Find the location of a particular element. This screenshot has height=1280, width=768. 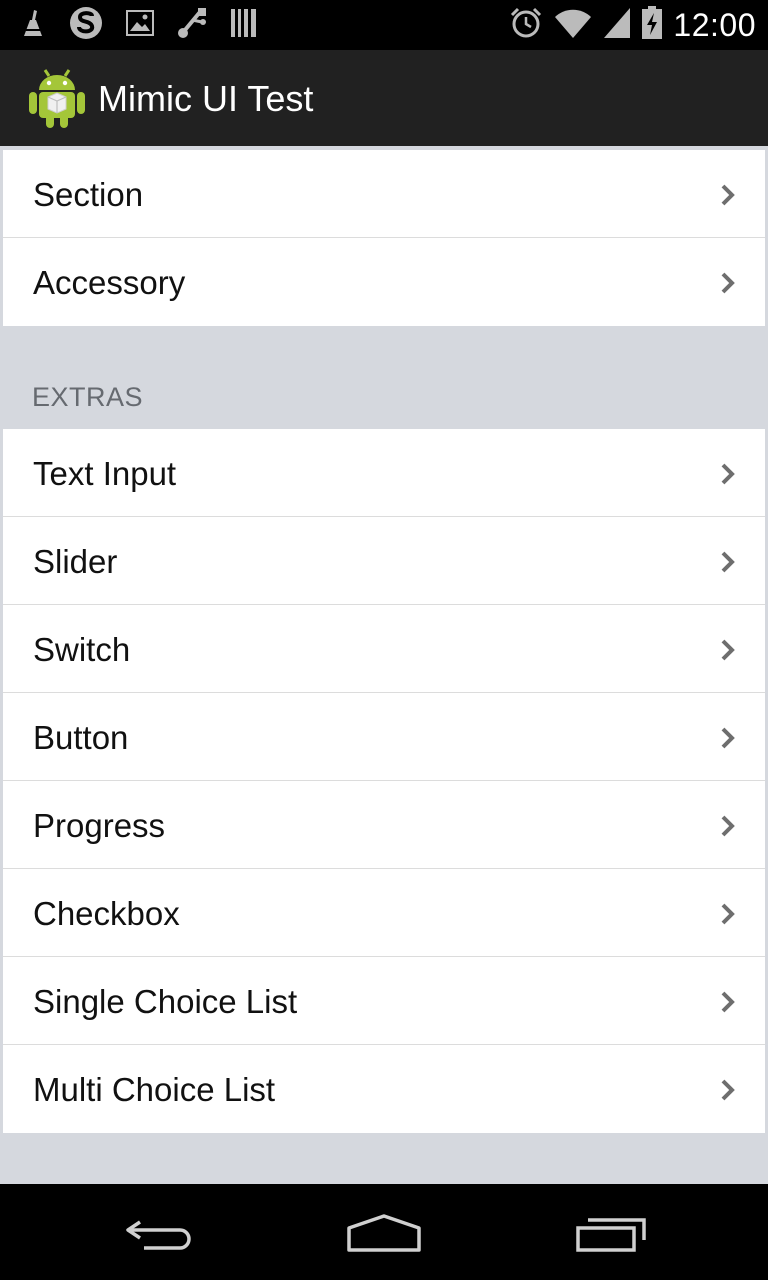

list-item-label: Button is located at coordinates (81, 737).